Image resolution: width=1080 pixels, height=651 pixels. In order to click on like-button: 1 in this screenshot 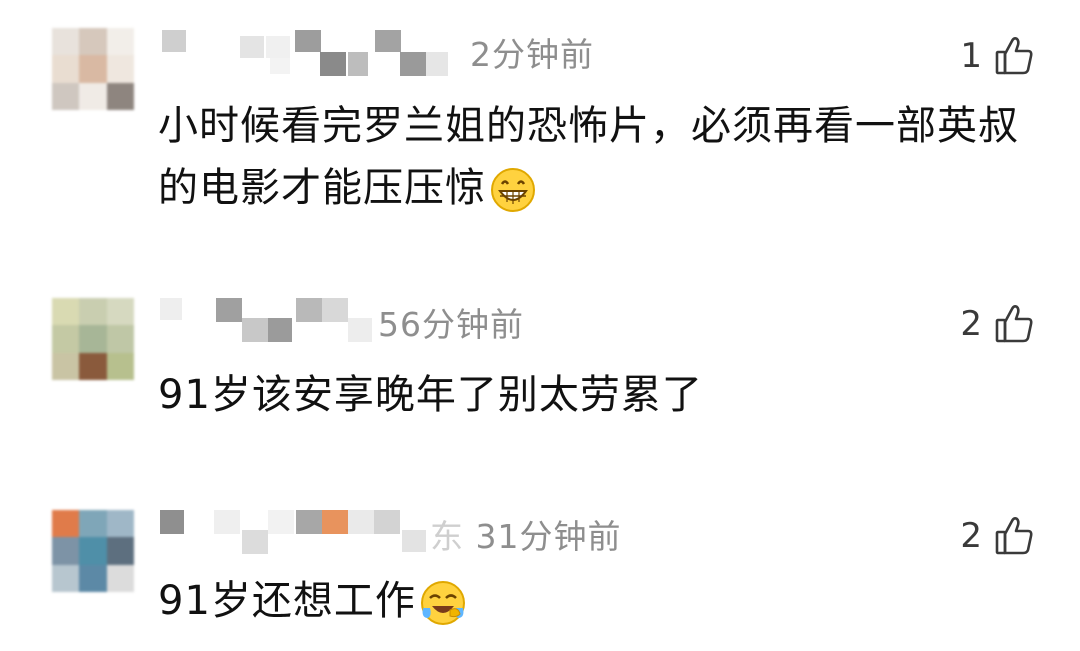, I will do `click(997, 56)`.